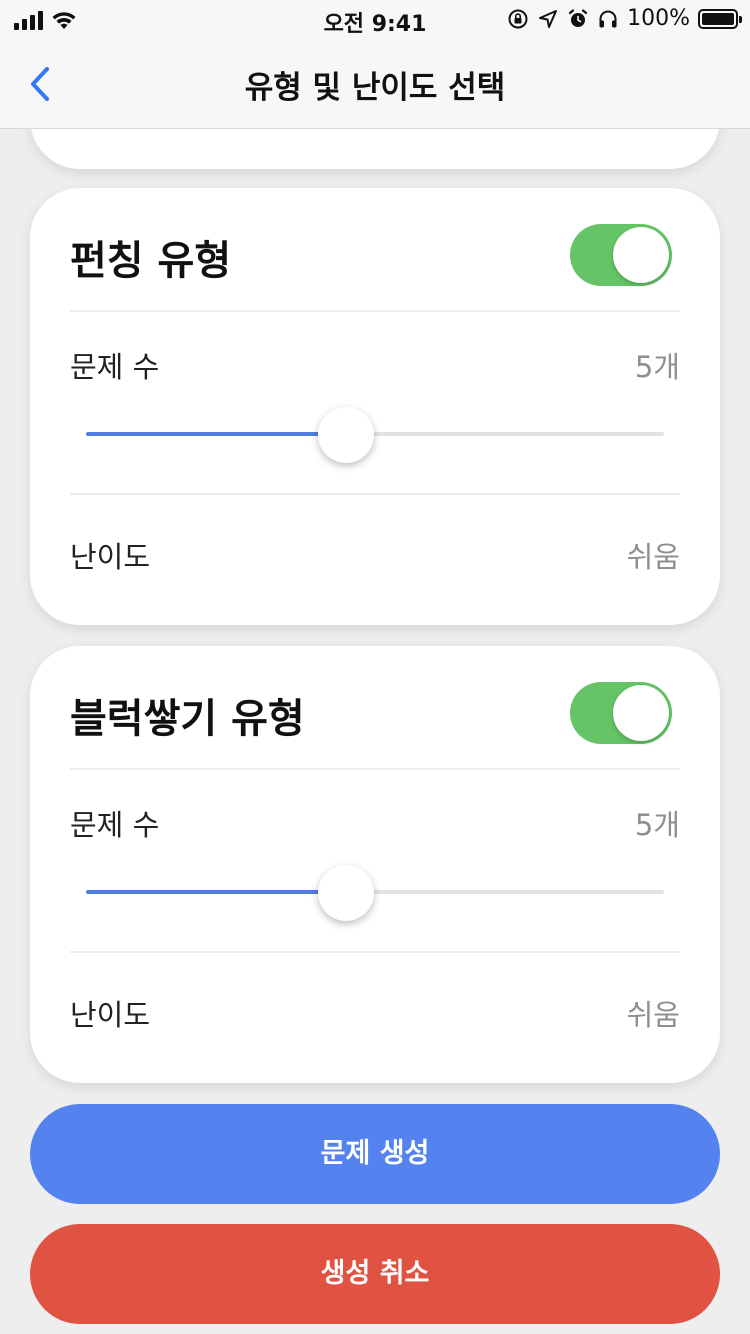 The height and width of the screenshot is (1334, 750). What do you see at coordinates (187, 719) in the screenshot?
I see `card-title: 블럭쌓기 유형` at bounding box center [187, 719].